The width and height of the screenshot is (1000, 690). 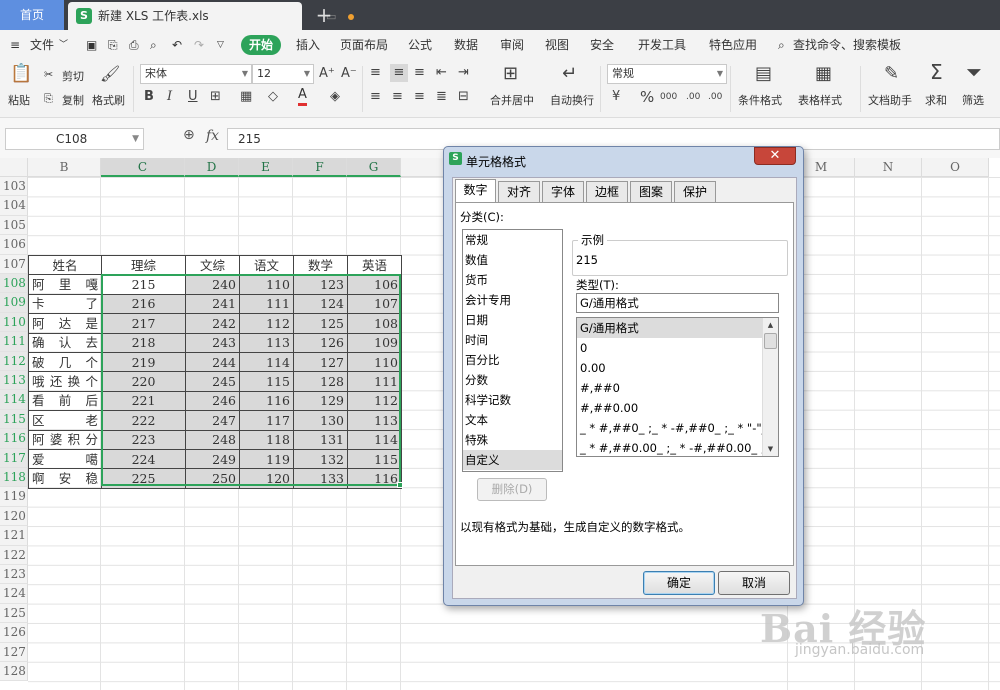 What do you see at coordinates (65, 420) in the screenshot?
I see `name-cell: 区老` at bounding box center [65, 420].